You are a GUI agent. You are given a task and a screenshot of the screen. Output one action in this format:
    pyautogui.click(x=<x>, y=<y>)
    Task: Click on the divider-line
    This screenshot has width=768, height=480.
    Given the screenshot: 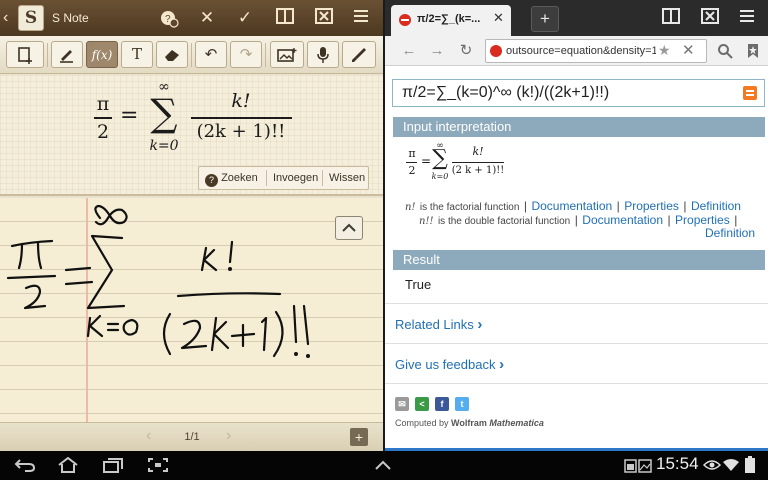 What is the action you would take?
    pyautogui.click(x=576, y=343)
    